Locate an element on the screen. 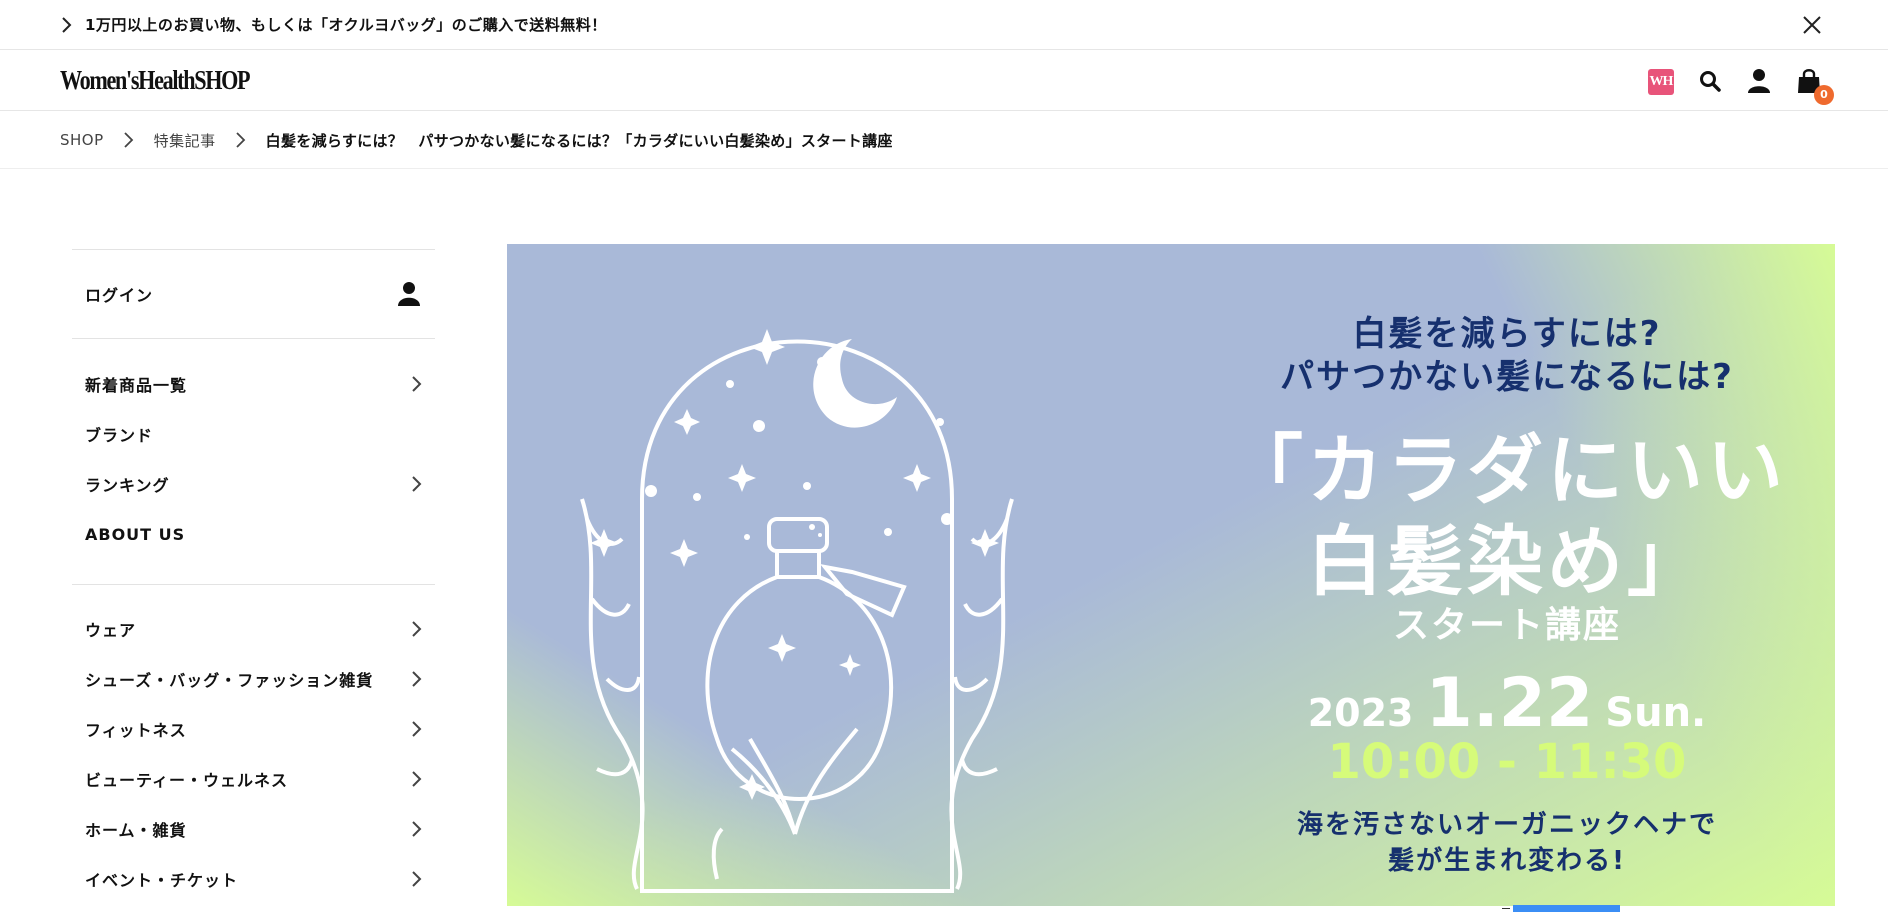 This screenshot has height=912, width=1888. hero-subtitle-line1: 白髪を減らすには? is located at coordinates (1507, 334).